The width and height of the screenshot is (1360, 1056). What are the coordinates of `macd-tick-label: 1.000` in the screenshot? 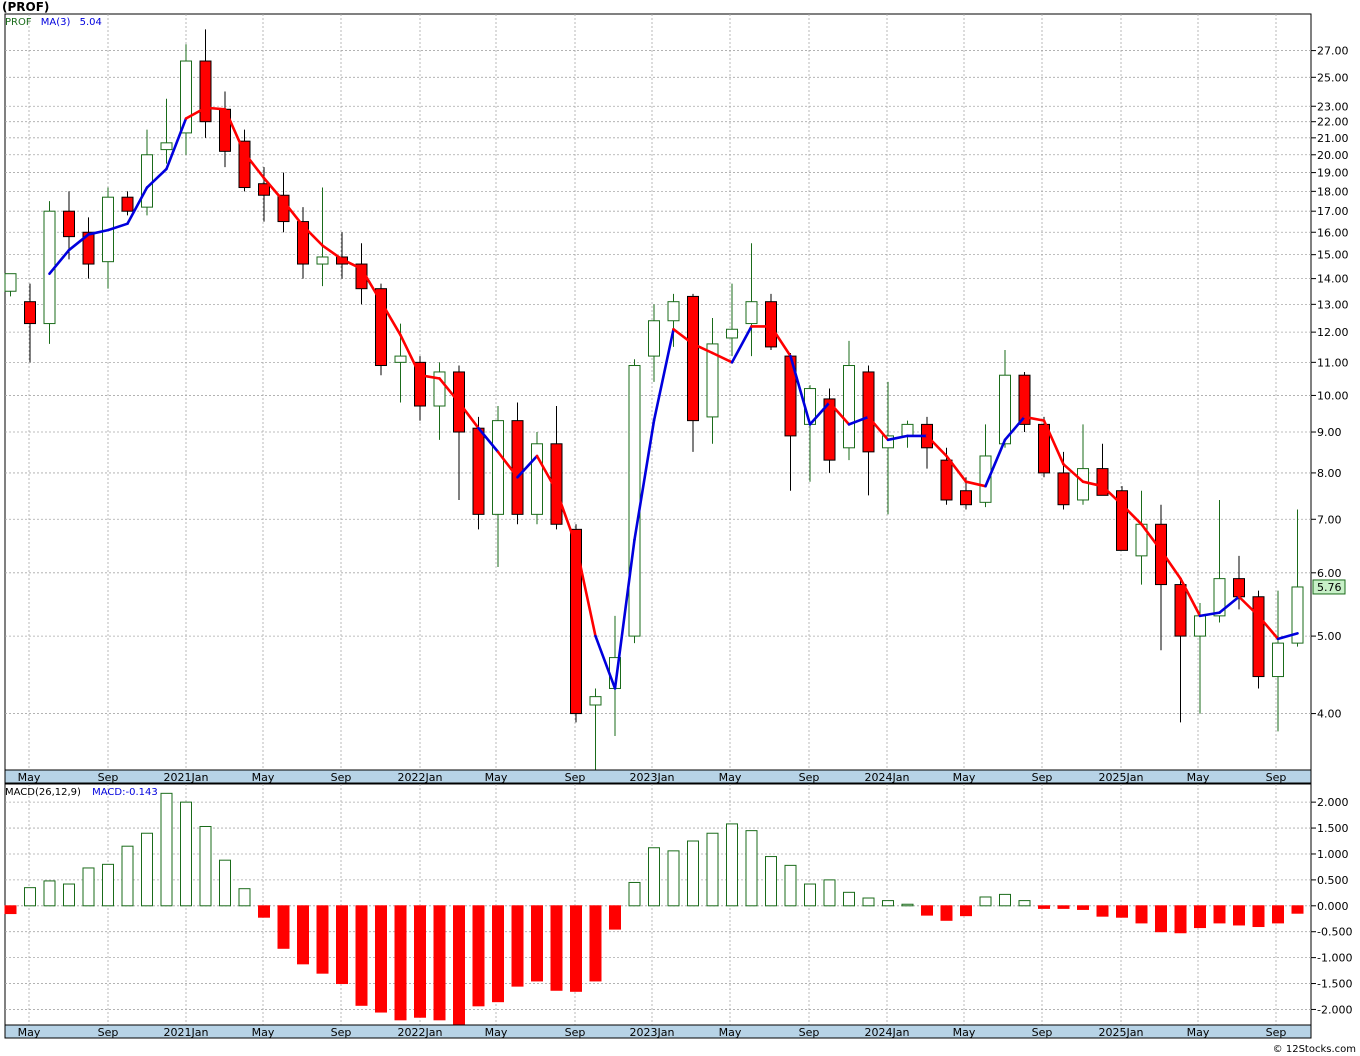 It's located at (1333, 854).